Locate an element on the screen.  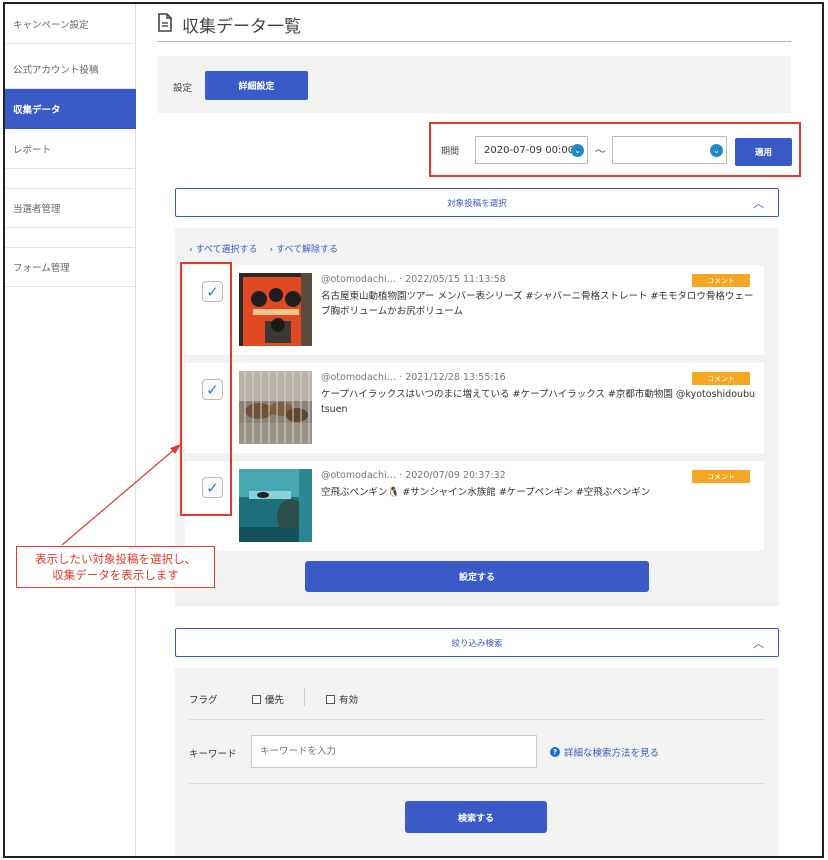
deselect-all-link: › すべて解除する is located at coordinates (303, 248).